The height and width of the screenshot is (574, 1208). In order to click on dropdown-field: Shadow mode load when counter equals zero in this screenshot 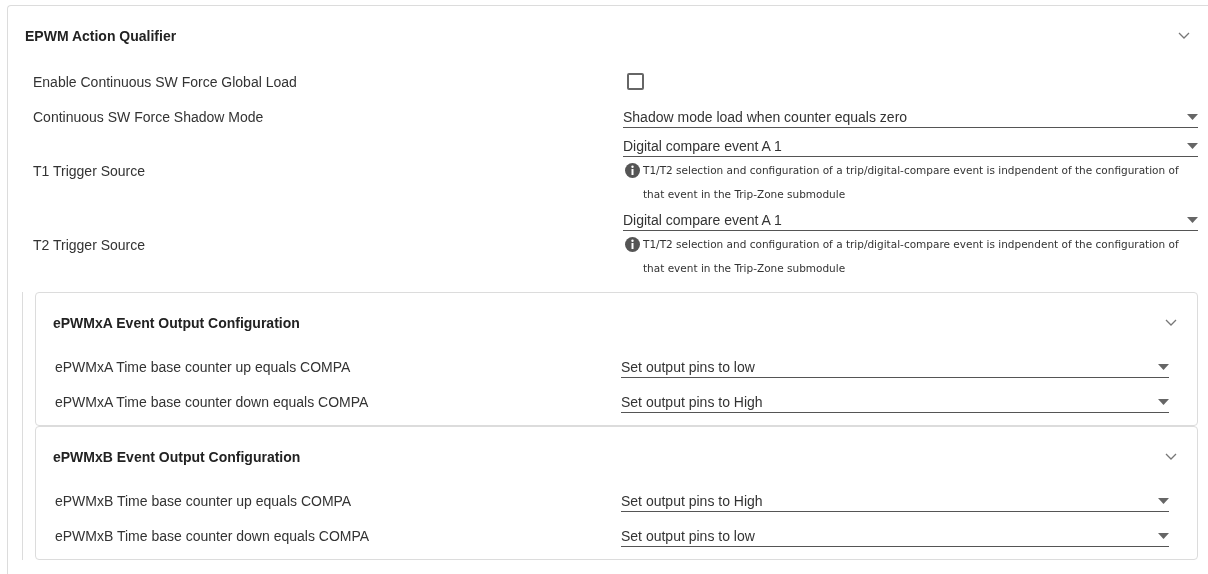, I will do `click(910, 116)`.